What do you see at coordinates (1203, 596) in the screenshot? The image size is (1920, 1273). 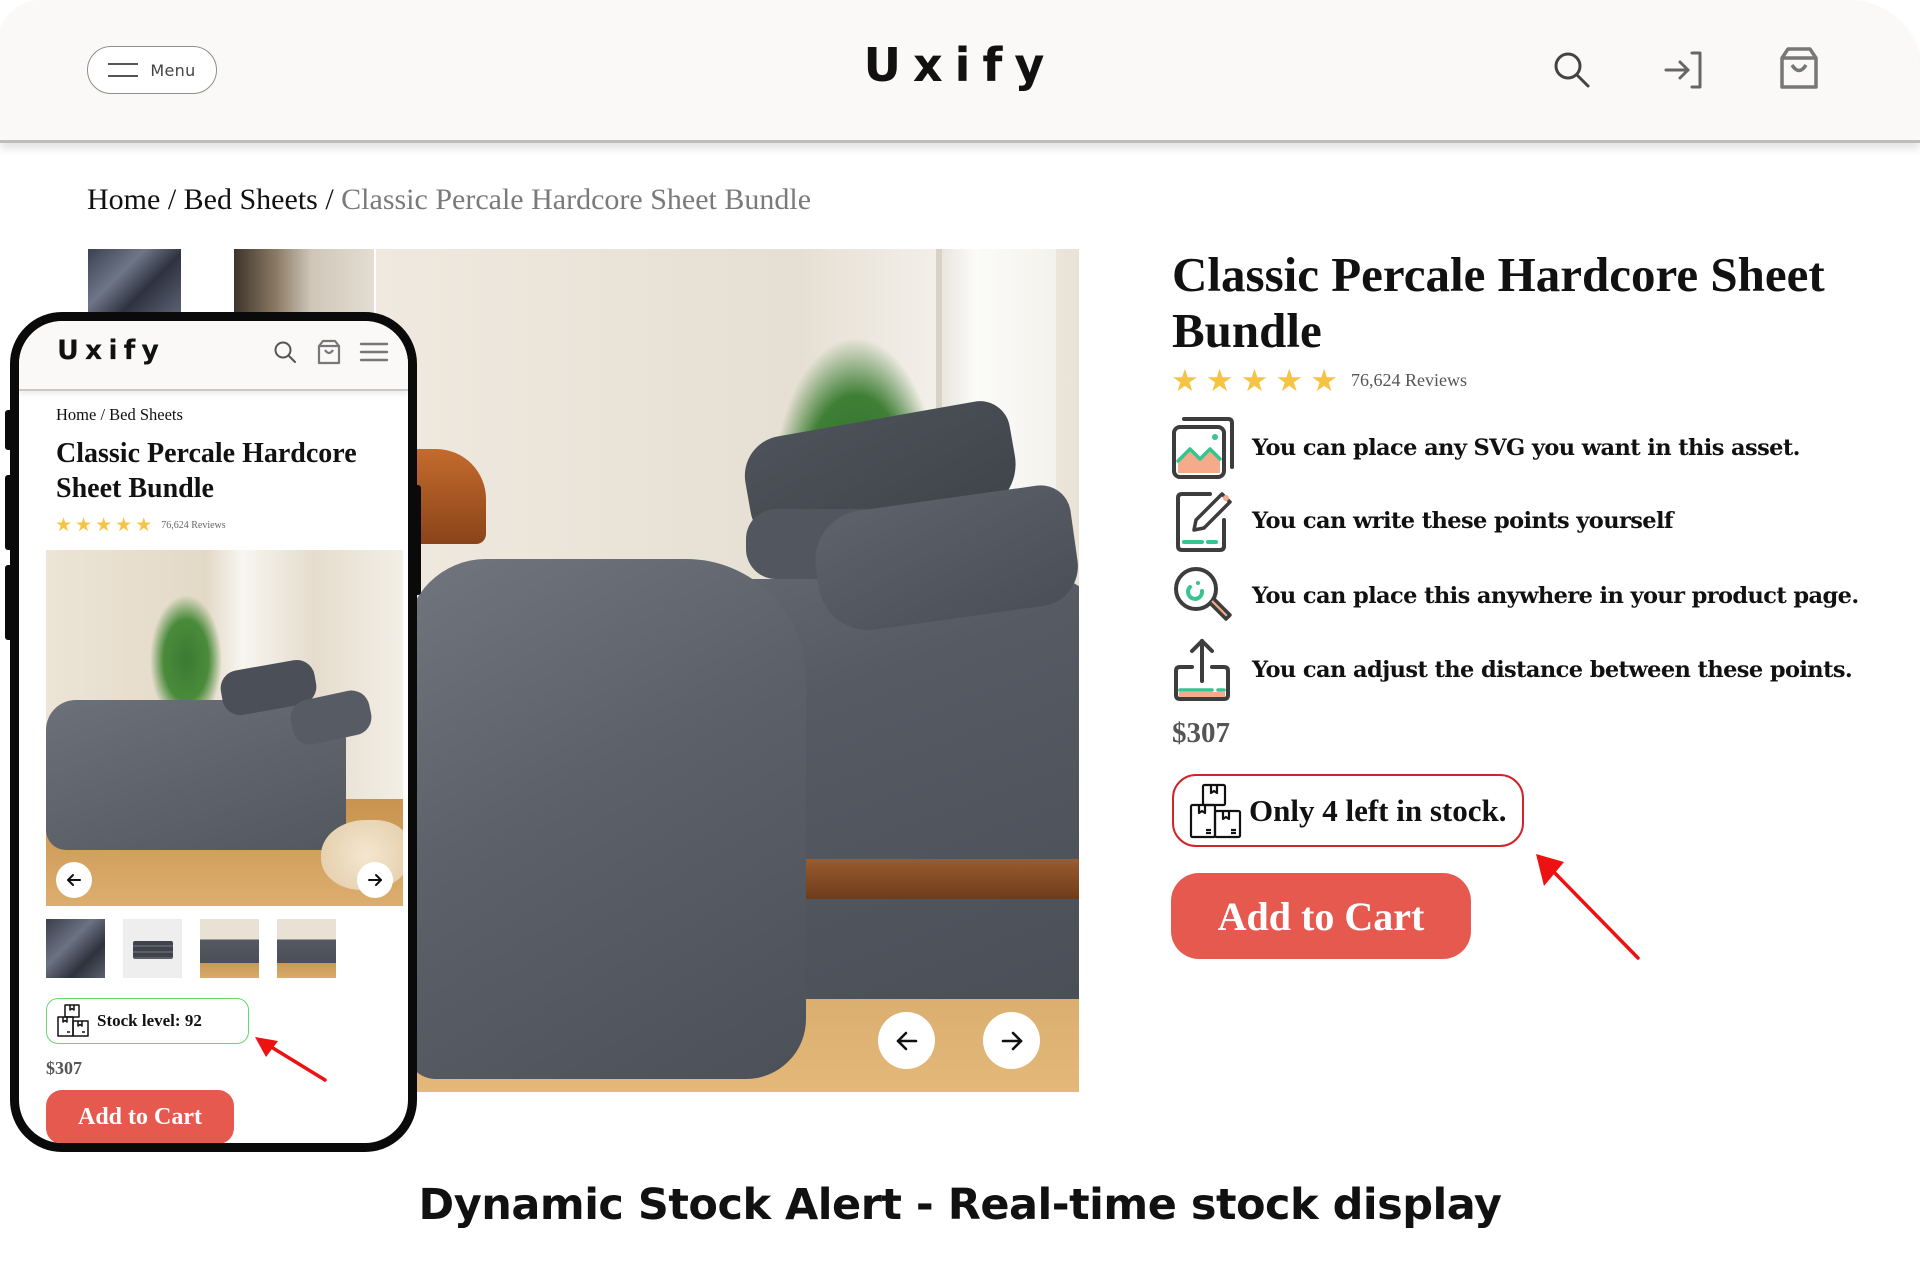 I see `search-magnifier-icon` at bounding box center [1203, 596].